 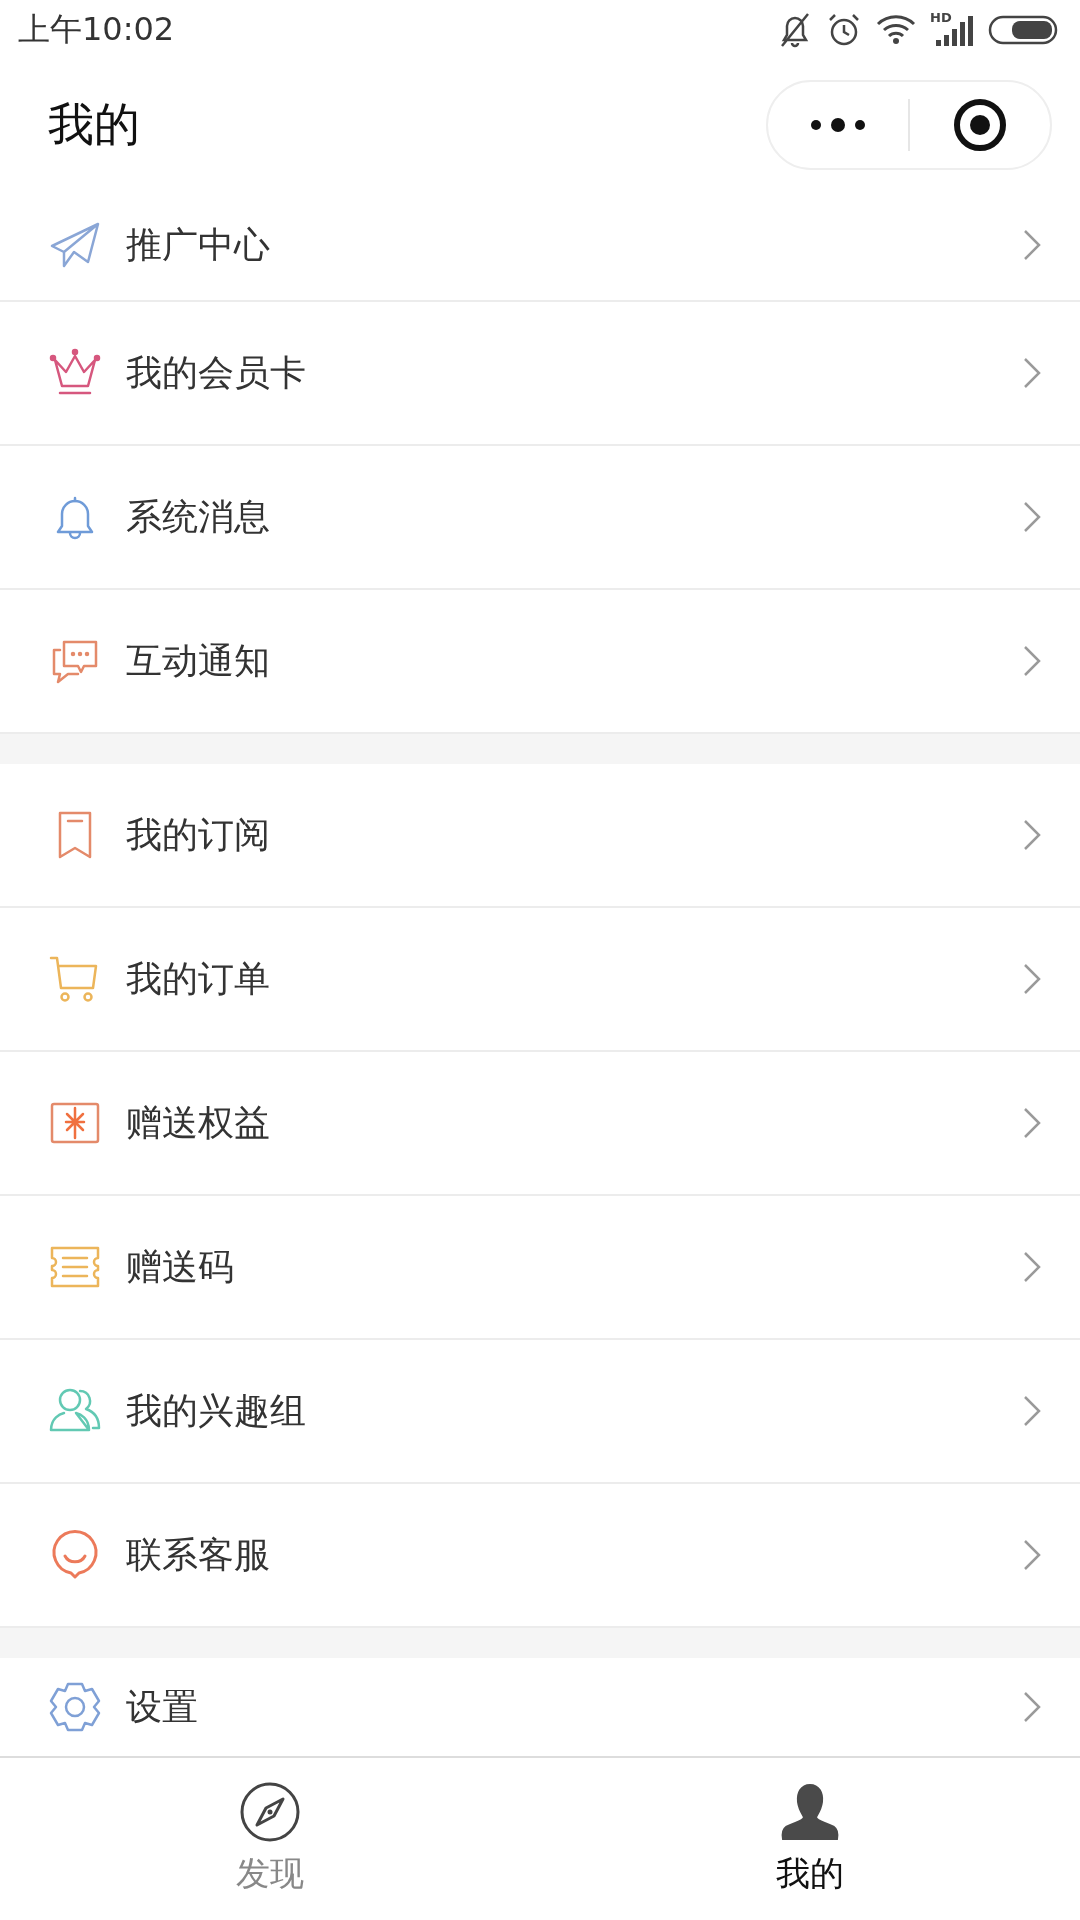 I want to click on person-icon, so click(x=810, y=1812).